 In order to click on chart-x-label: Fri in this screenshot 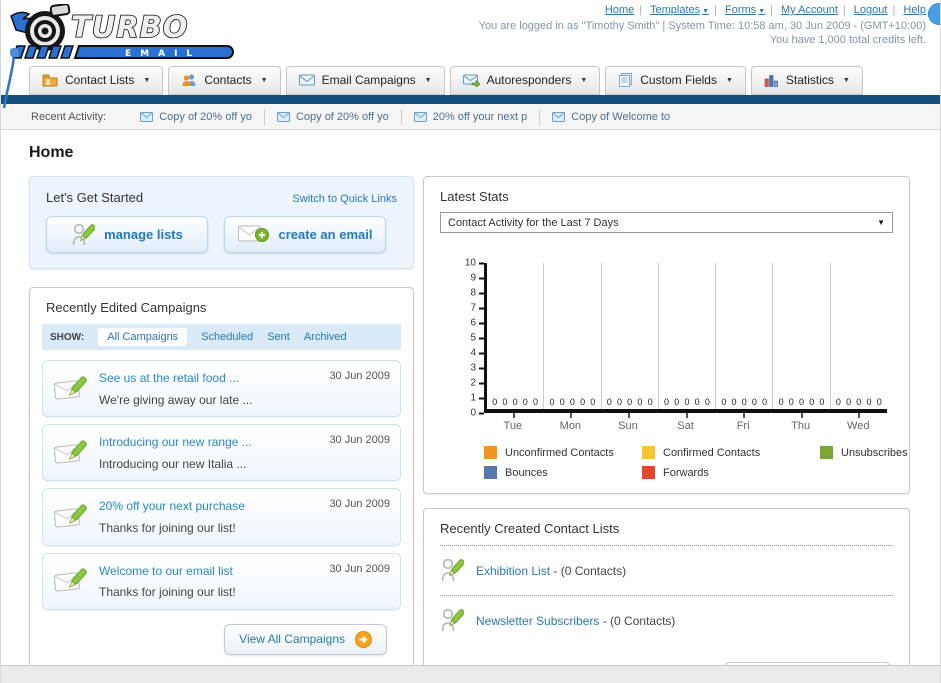, I will do `click(743, 422)`.